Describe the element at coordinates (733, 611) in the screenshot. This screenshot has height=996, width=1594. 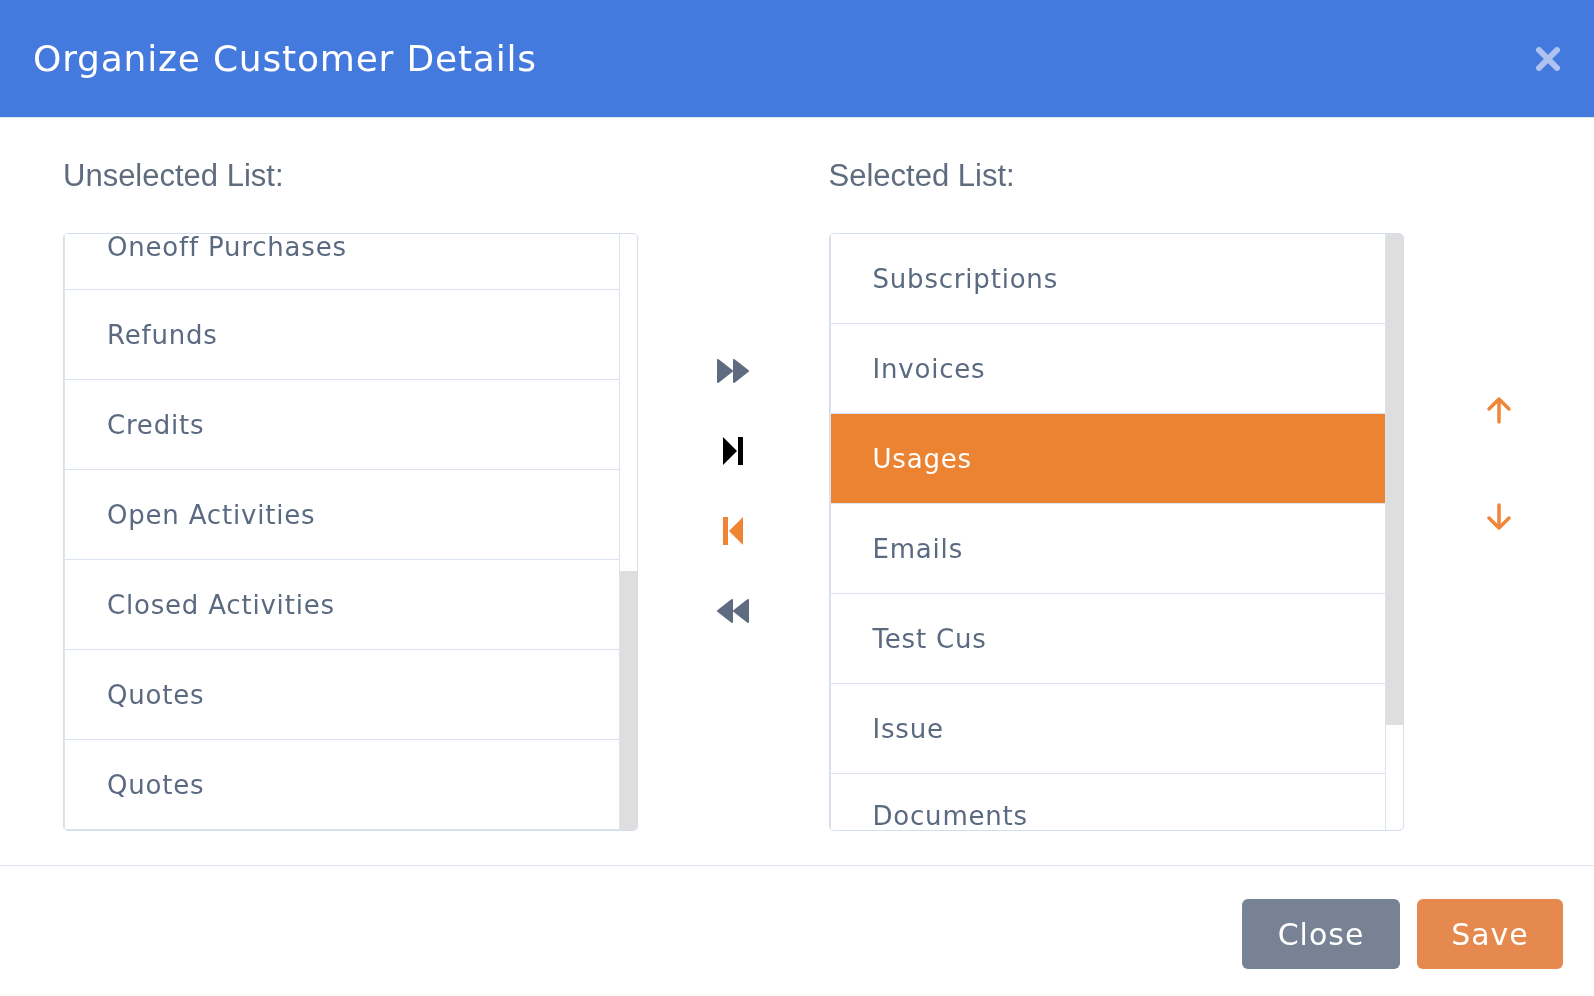
I see `rewind-icon` at that location.